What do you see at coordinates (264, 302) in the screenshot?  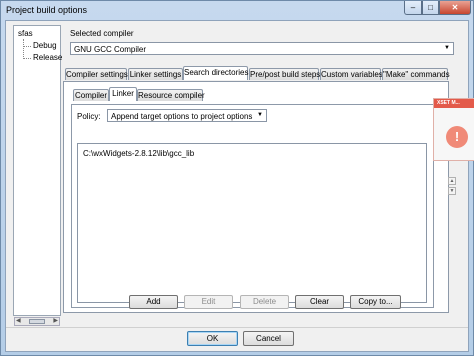 I see `delete-button: Delete` at bounding box center [264, 302].